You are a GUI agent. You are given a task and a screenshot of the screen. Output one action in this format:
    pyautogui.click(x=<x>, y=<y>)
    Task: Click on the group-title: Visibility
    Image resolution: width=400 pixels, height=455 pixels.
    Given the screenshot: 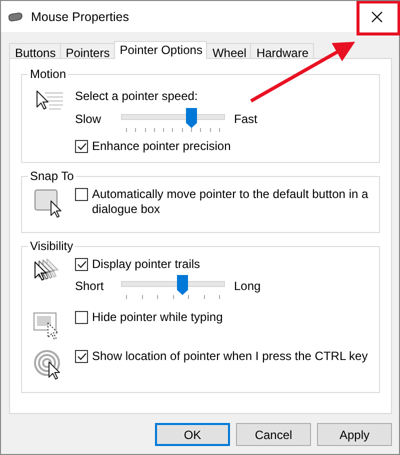 What is the action you would take?
    pyautogui.click(x=51, y=246)
    